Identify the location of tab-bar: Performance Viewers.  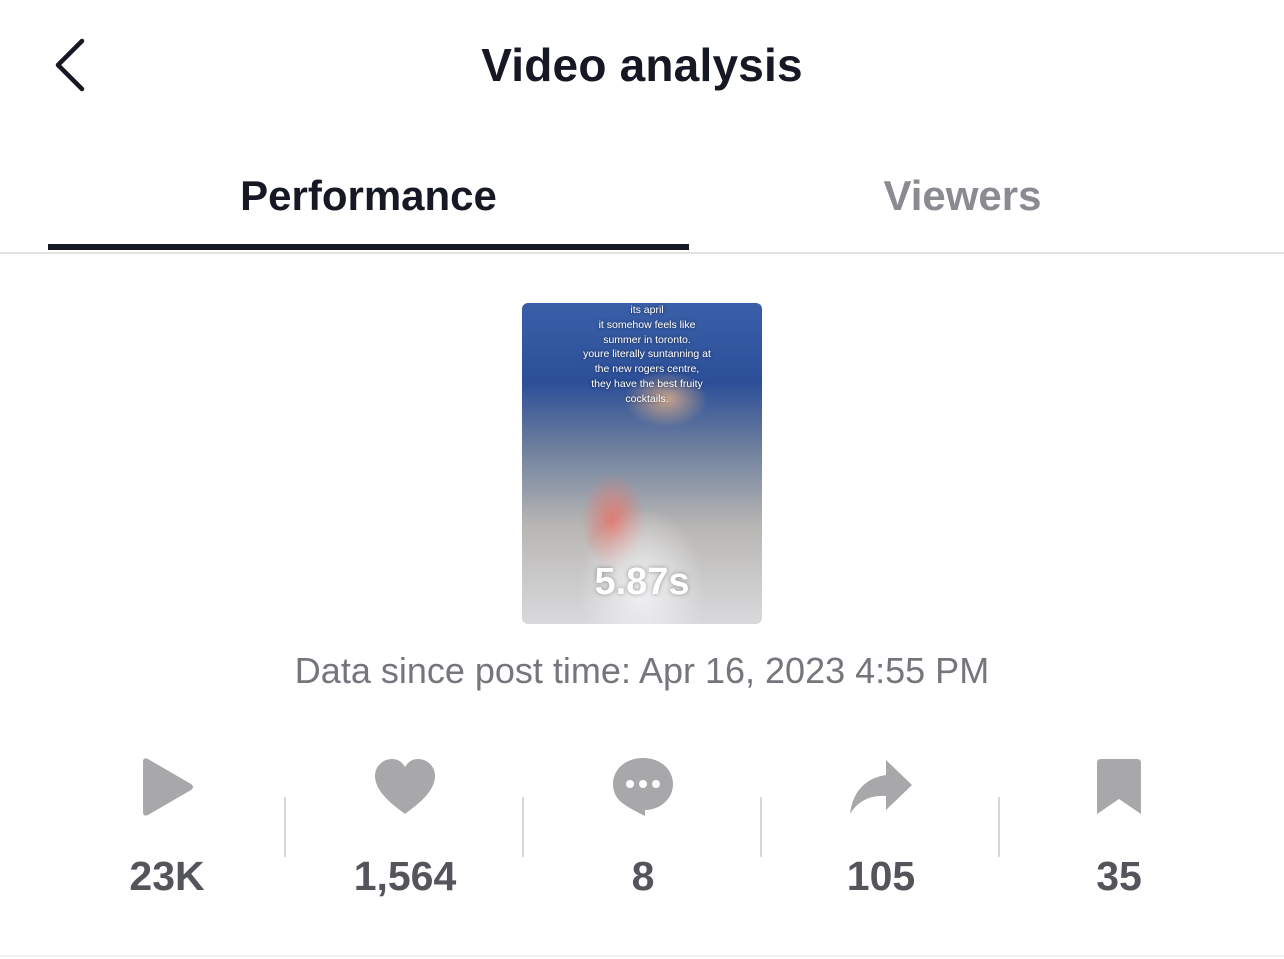
(642, 197).